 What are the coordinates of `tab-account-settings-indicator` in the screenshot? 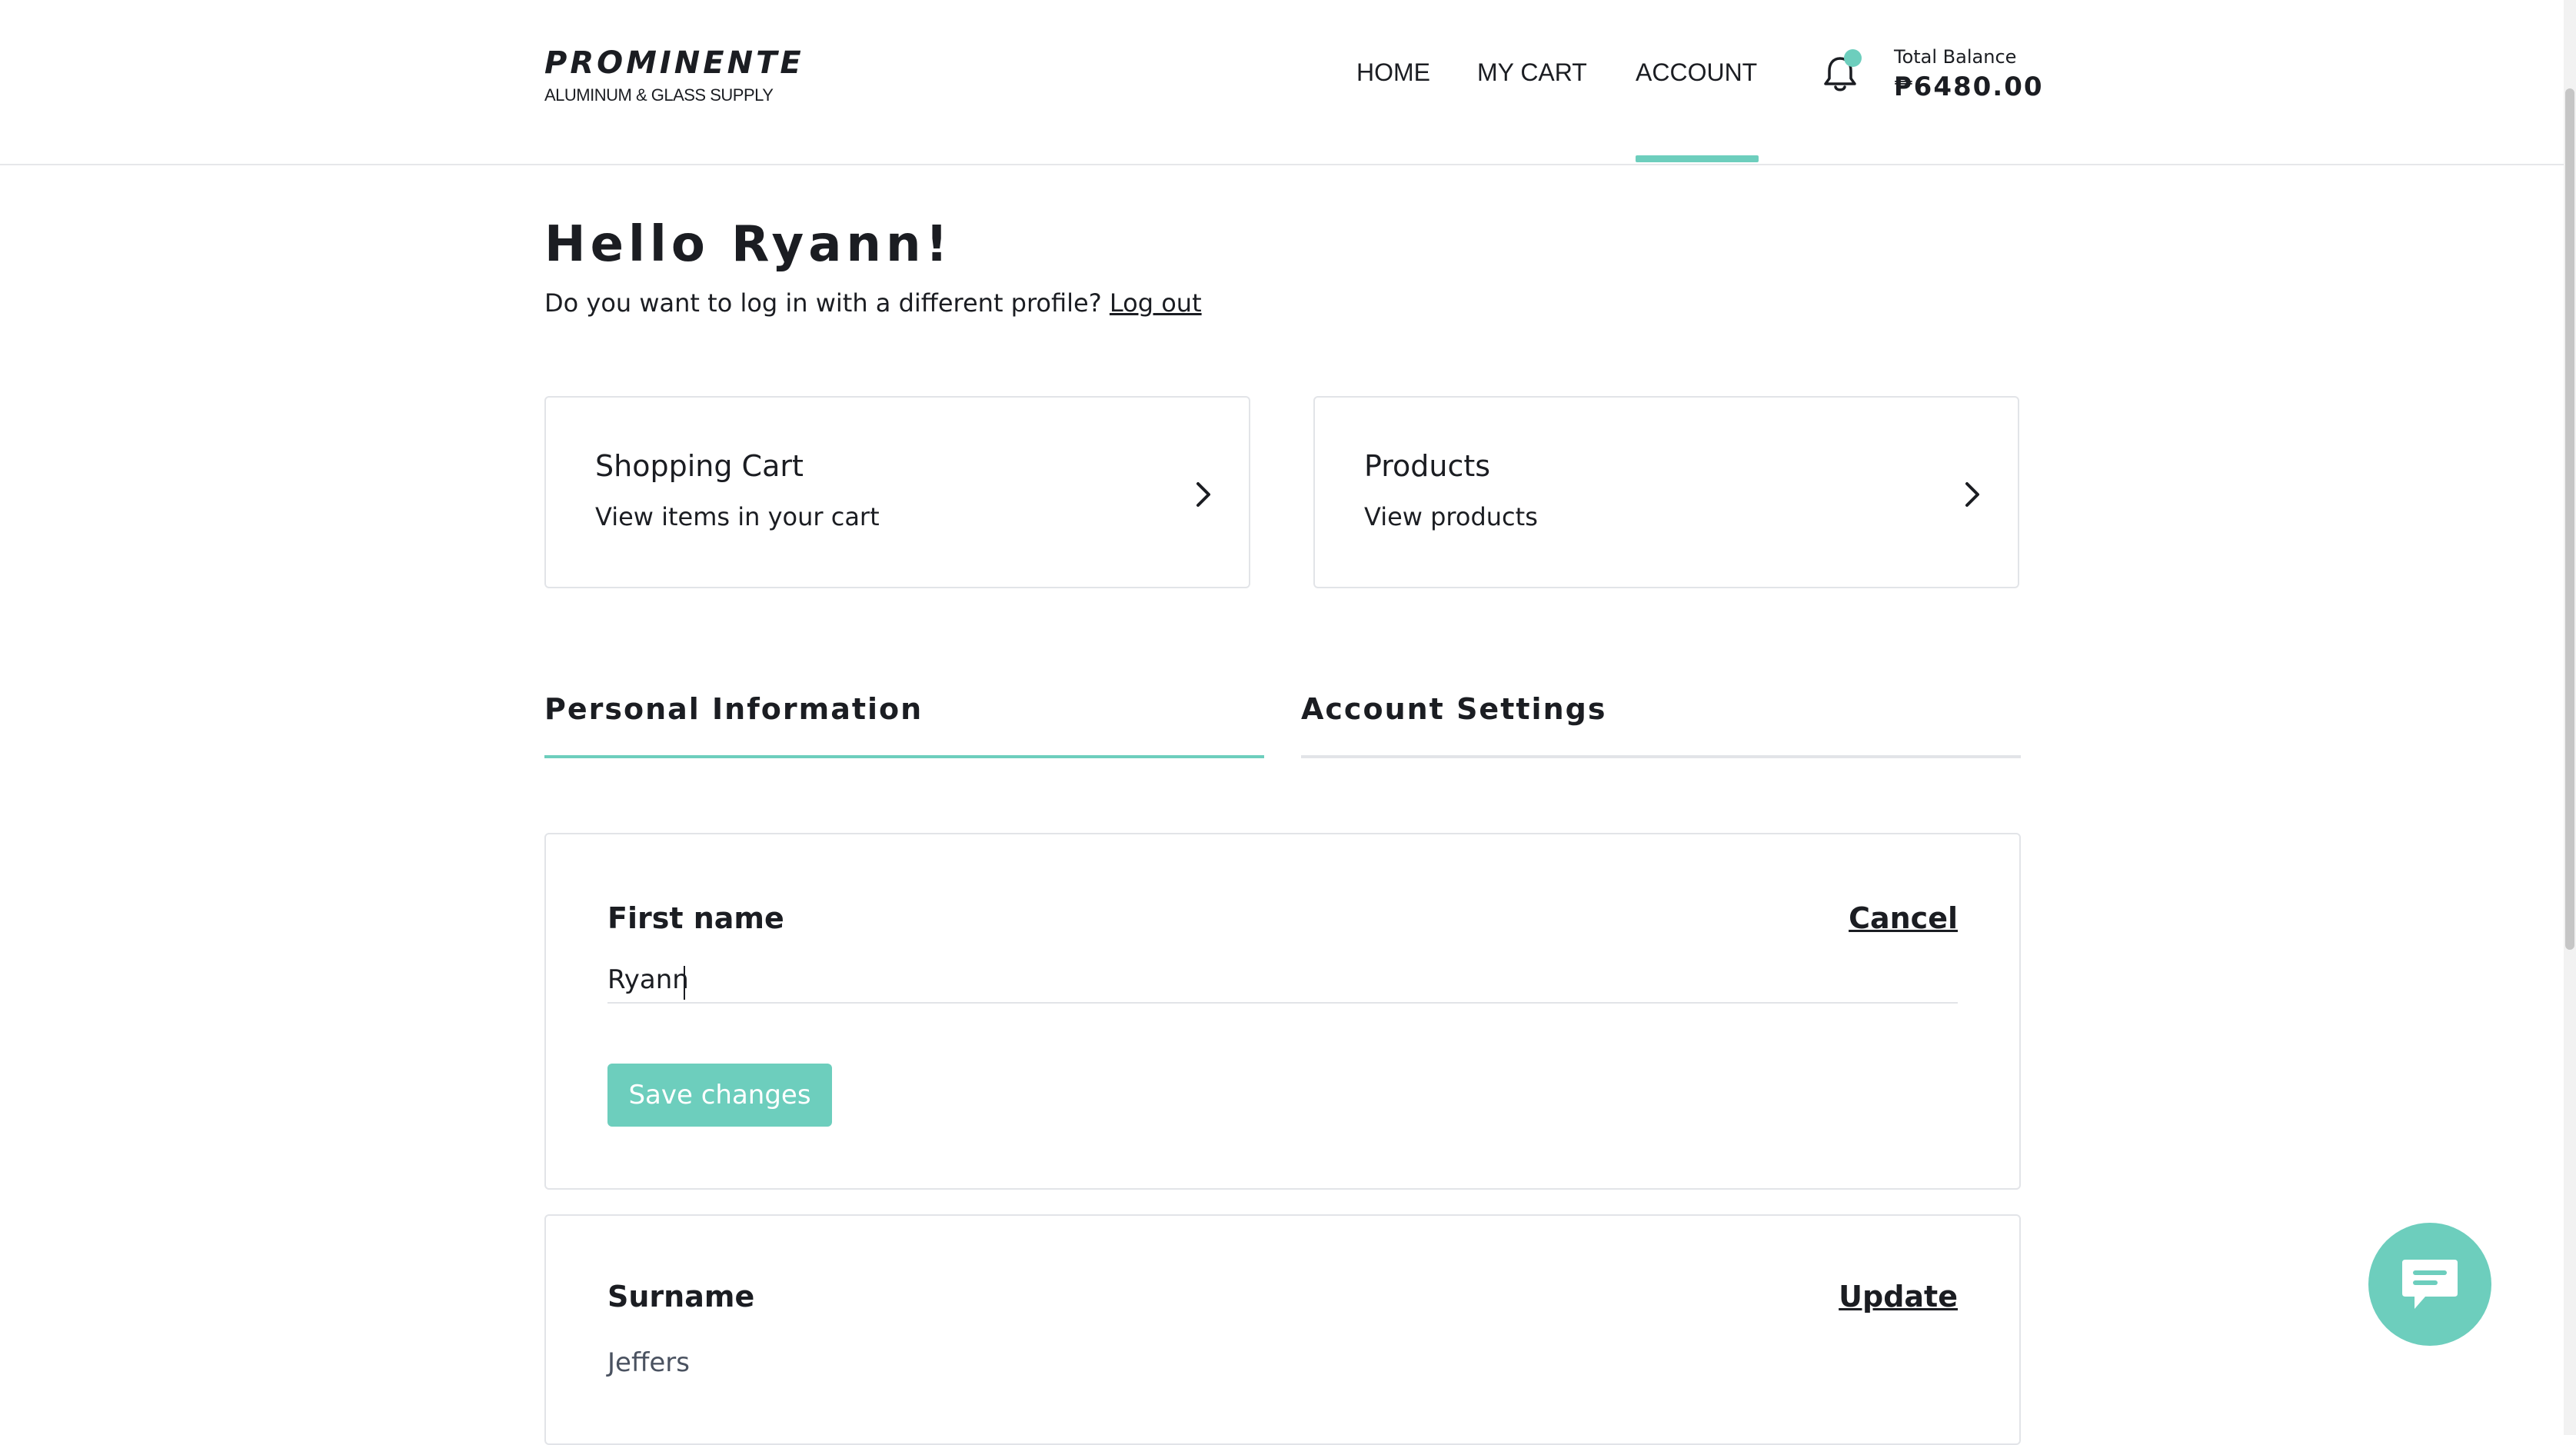 It's located at (1661, 756).